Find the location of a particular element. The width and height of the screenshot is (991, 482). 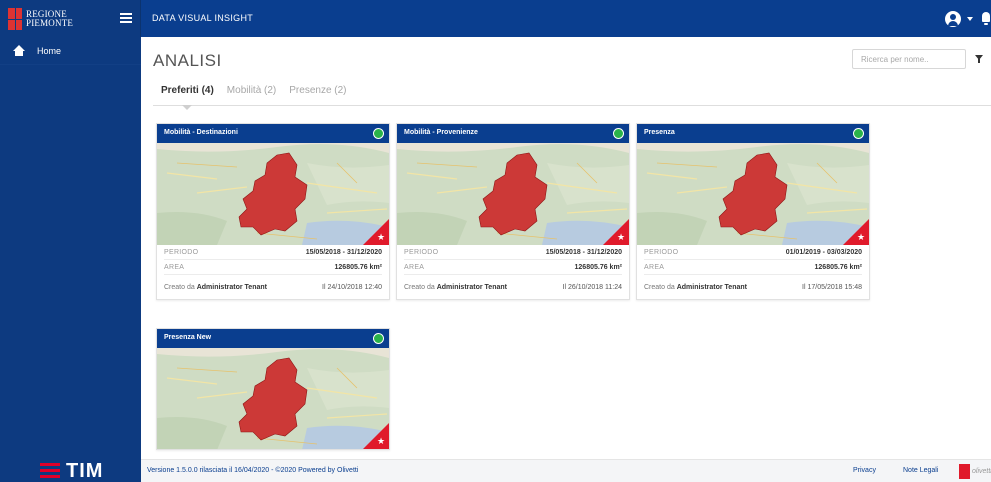

olivetti-mark-icon is located at coordinates (964, 471).